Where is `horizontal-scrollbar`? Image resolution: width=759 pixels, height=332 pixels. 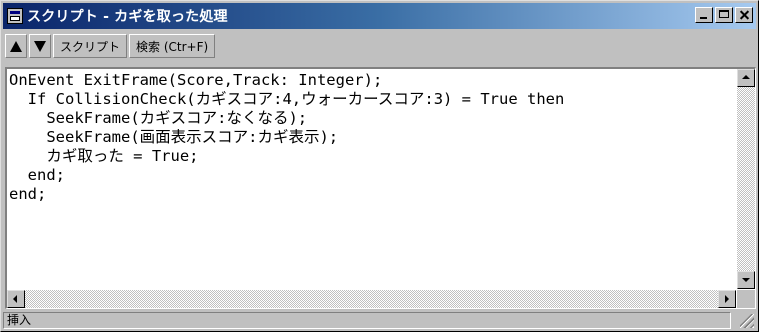
horizontal-scrollbar is located at coordinates (371, 299).